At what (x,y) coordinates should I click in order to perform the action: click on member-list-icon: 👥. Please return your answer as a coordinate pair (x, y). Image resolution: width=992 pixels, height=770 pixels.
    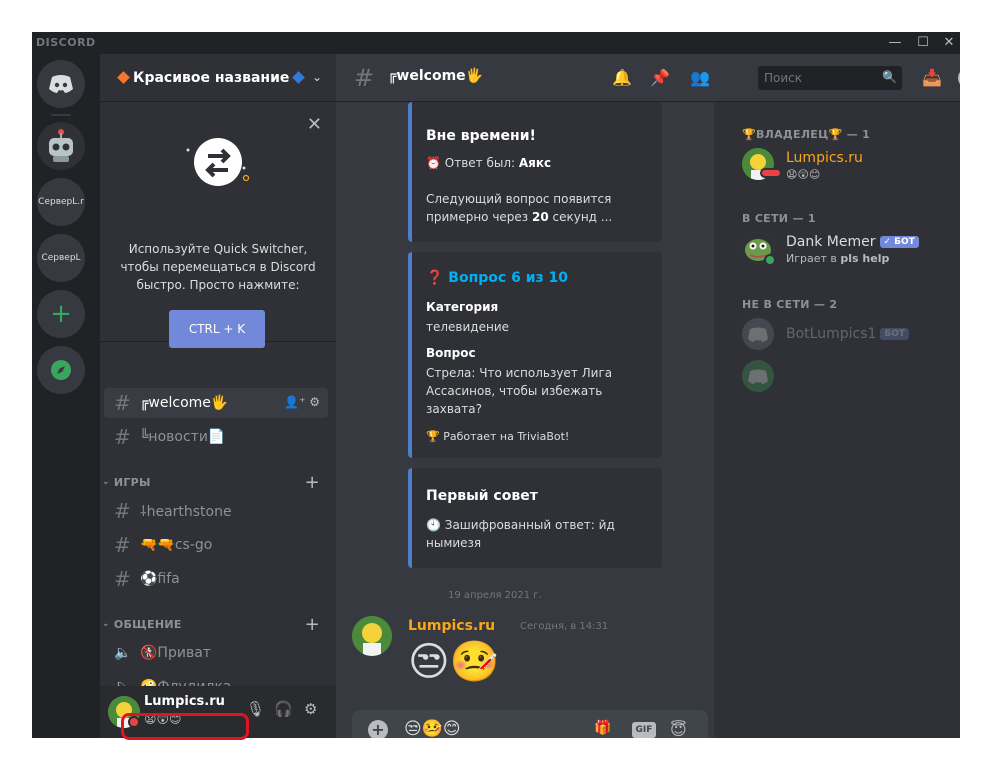
    Looking at the image, I should click on (700, 77).